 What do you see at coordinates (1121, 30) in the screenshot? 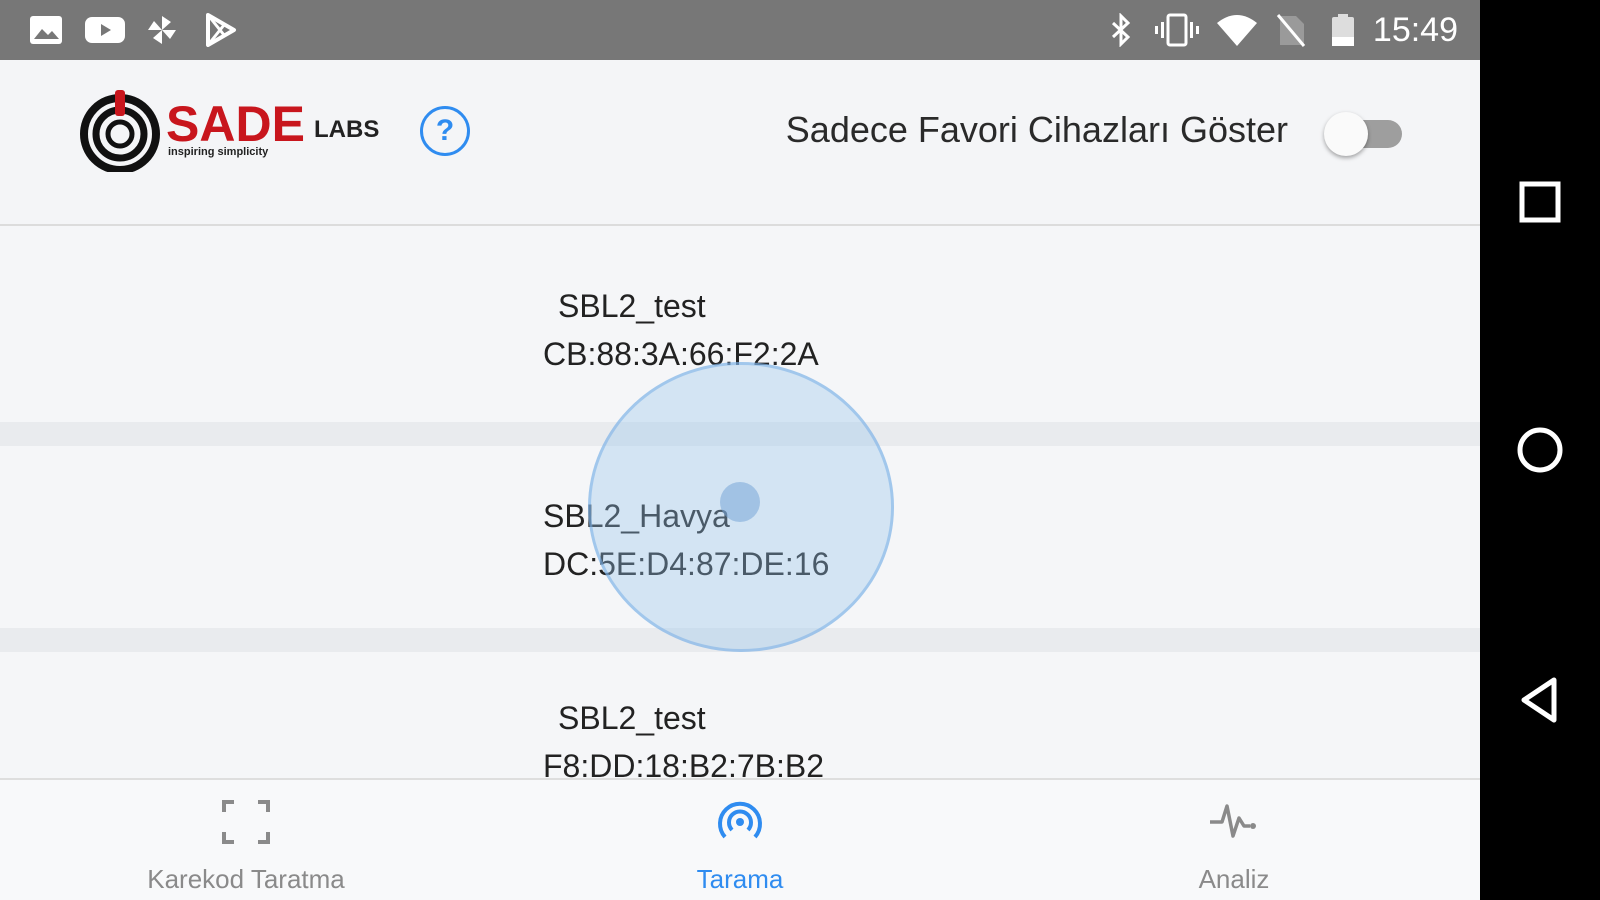
I see `bluetooth-icon` at bounding box center [1121, 30].